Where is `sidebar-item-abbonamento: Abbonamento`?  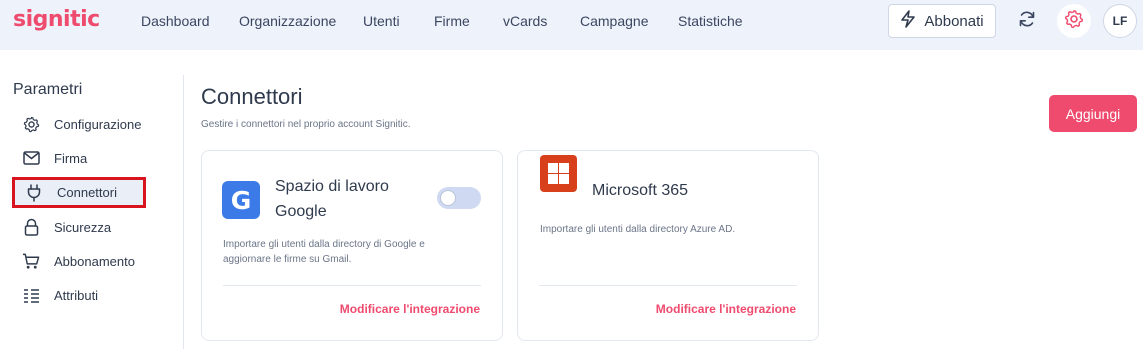
sidebar-item-abbonamento: Abbonamento is located at coordinates (78, 261).